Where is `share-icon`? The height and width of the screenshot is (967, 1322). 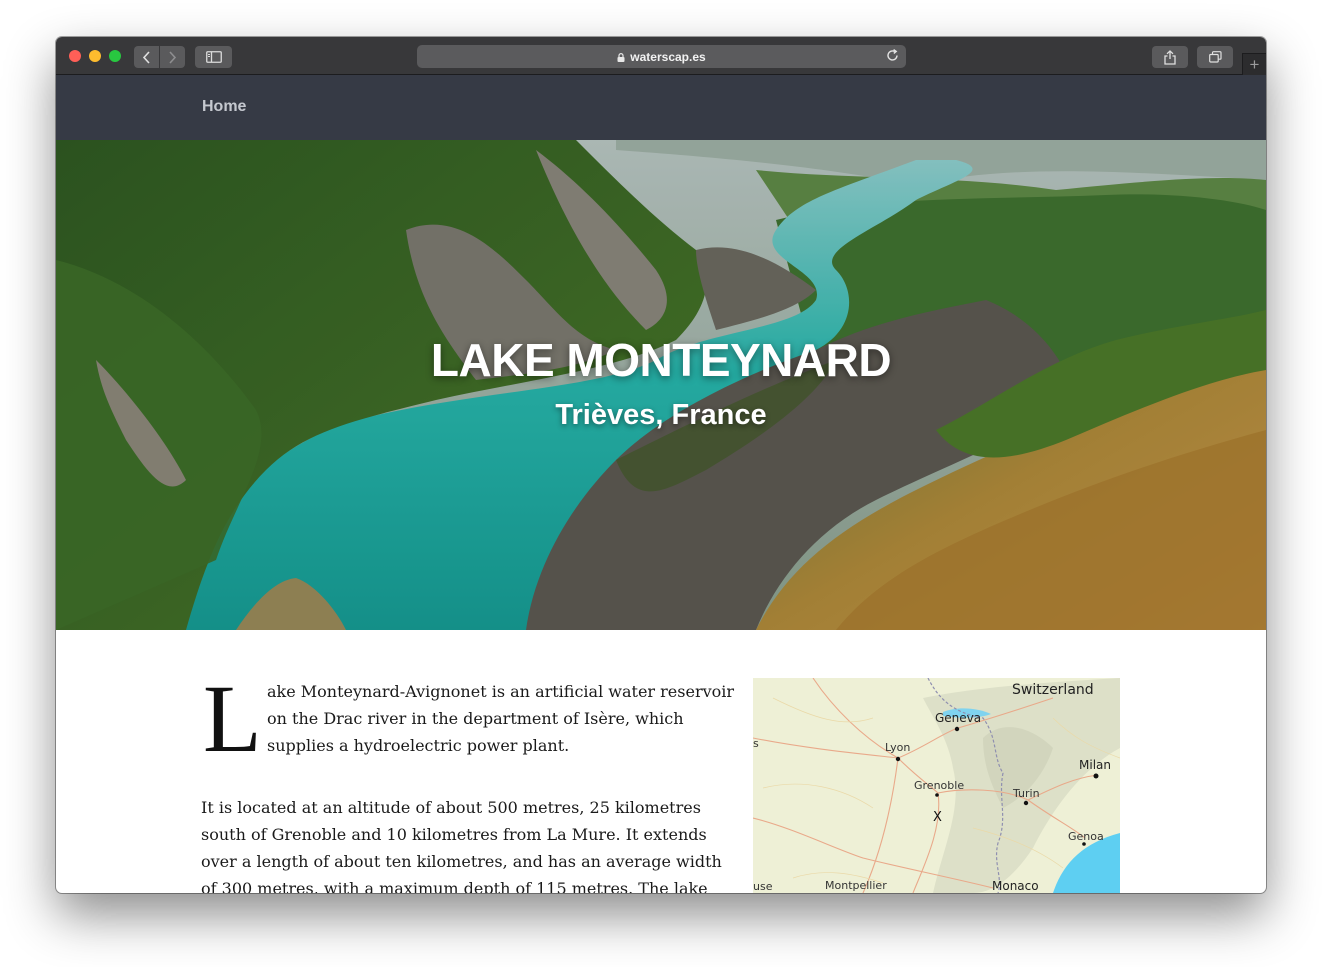
share-icon is located at coordinates (1170, 57).